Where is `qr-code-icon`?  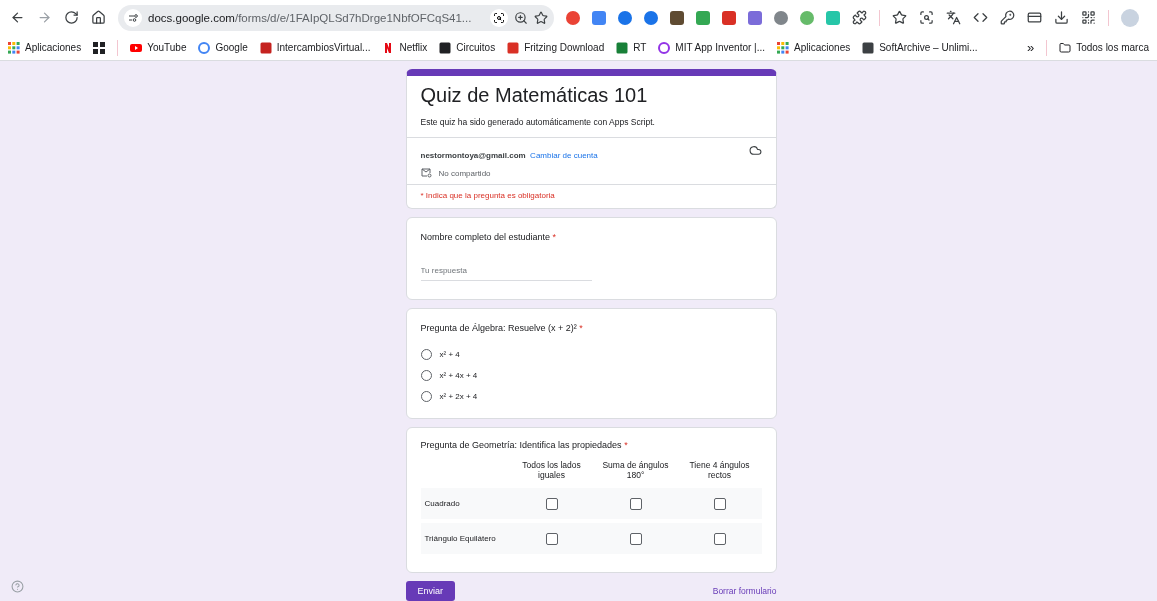
qr-code-icon is located at coordinates (1088, 18).